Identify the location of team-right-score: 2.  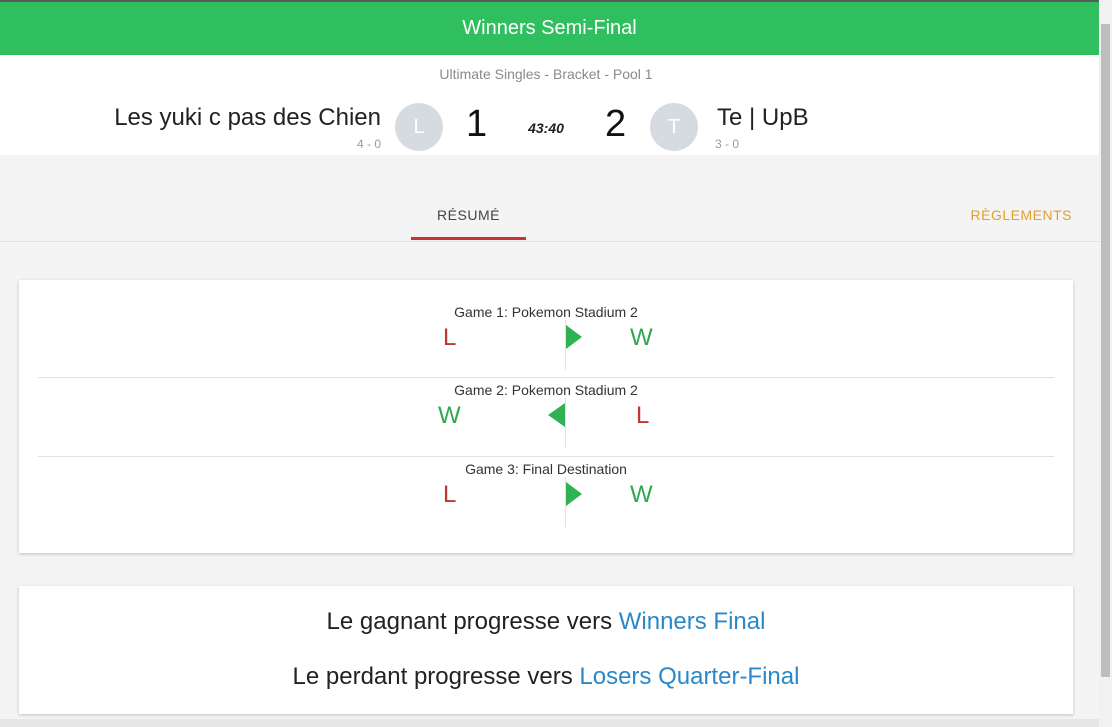
(616, 124).